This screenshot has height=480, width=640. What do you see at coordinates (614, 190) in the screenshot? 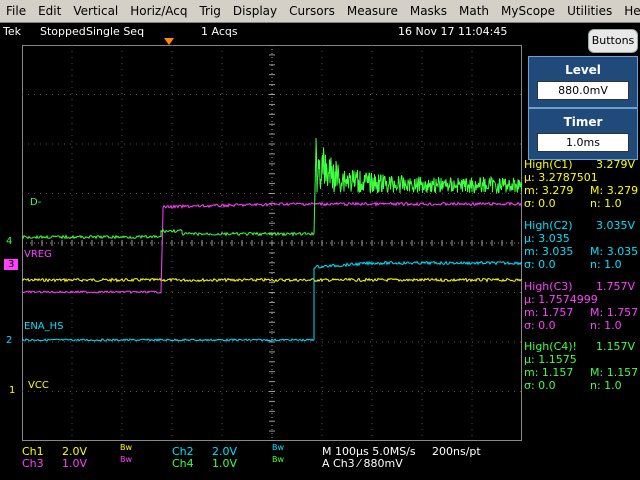
I see `measurement-m: M: 3.279` at bounding box center [614, 190].